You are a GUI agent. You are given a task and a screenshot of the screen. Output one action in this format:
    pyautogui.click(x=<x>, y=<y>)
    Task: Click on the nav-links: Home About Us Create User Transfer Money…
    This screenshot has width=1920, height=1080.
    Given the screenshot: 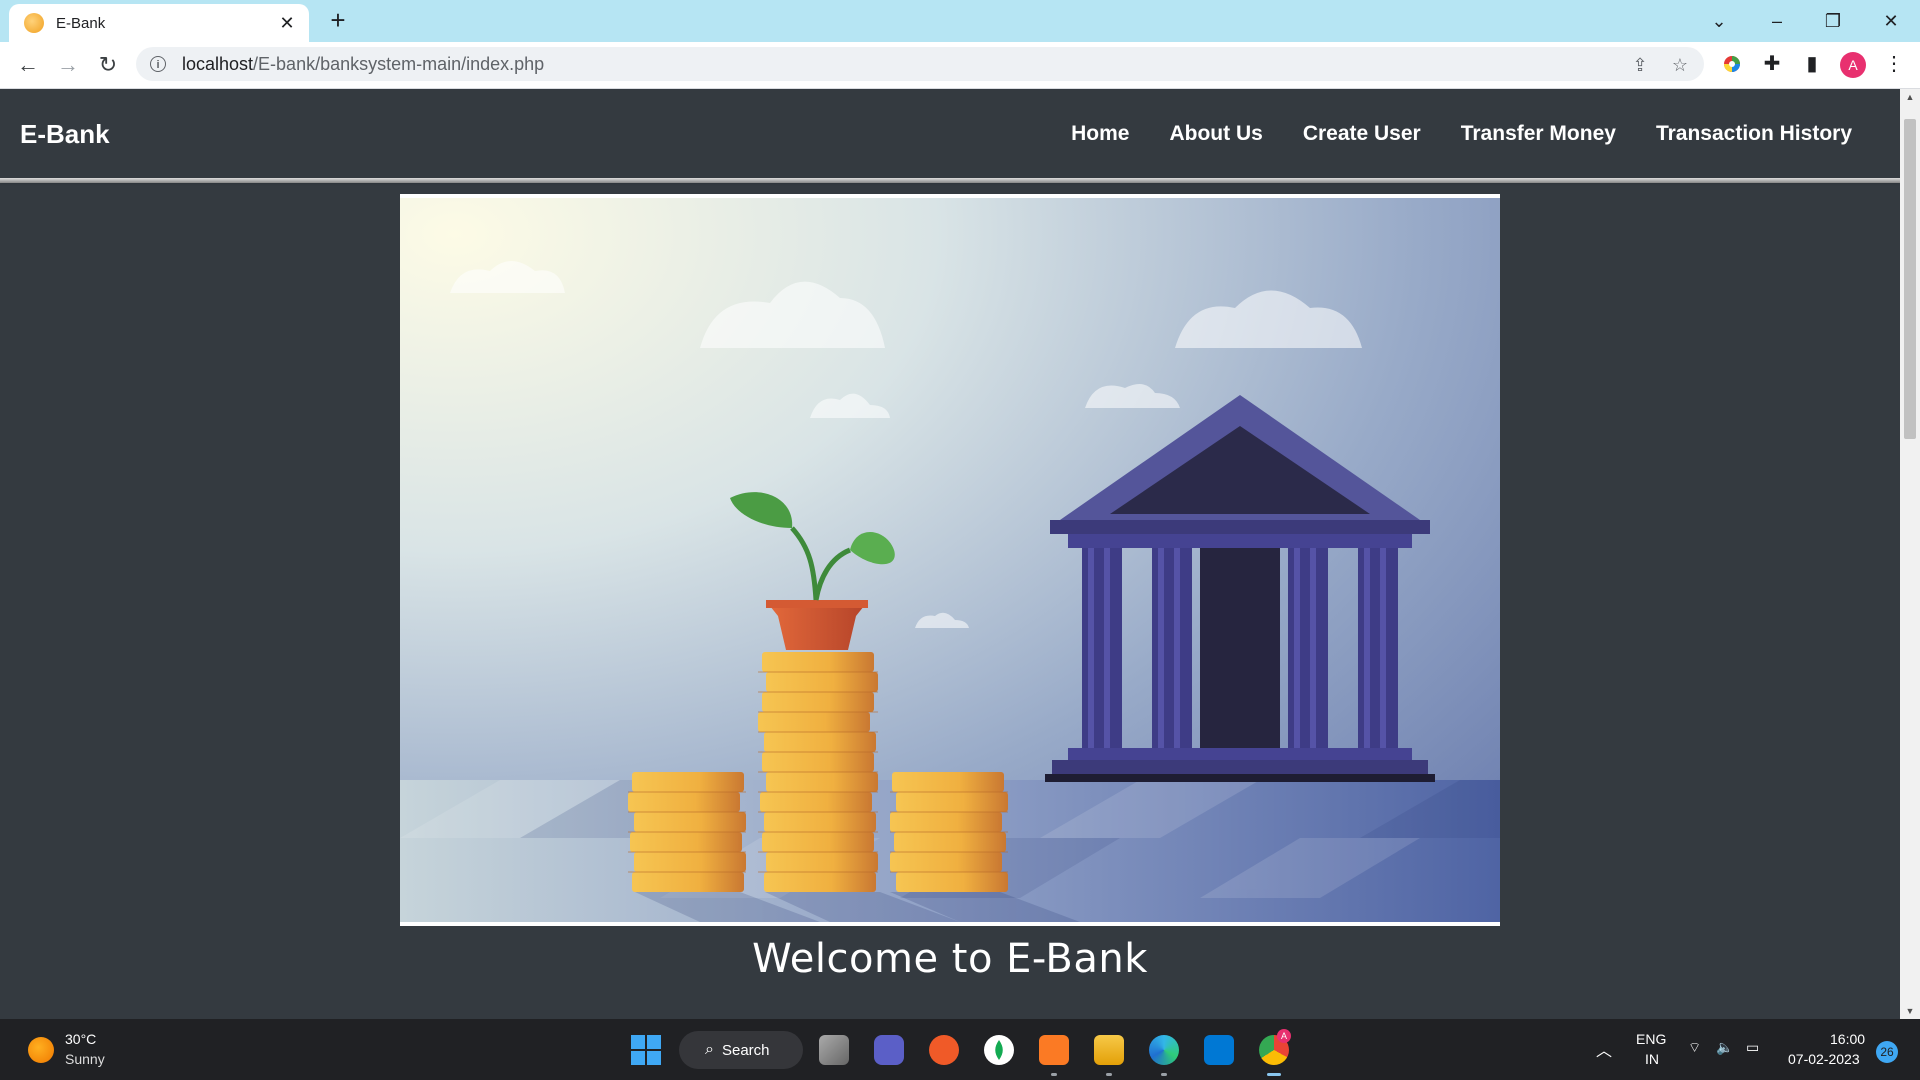 What is the action you would take?
    pyautogui.click(x=1461, y=134)
    